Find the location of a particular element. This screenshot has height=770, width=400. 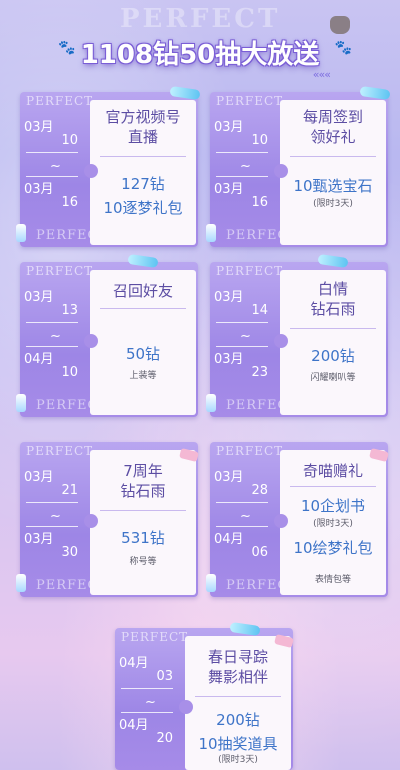

reward-note: 称号等 is located at coordinates (143, 562).